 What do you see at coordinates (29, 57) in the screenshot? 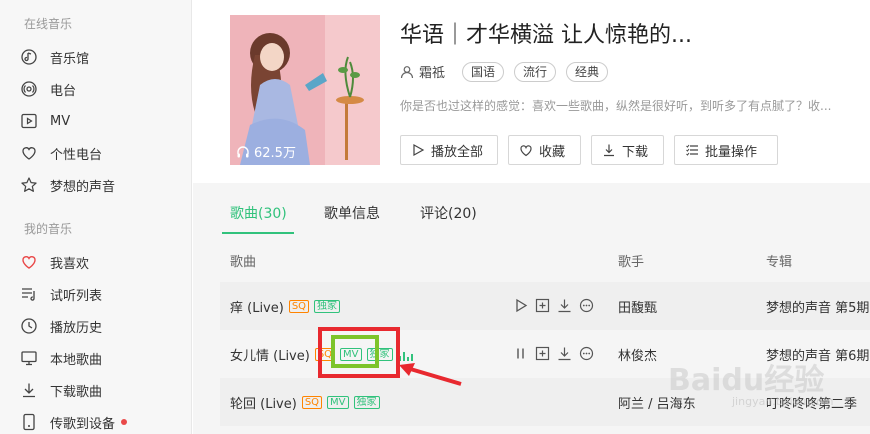
I see `music-hall-icon` at bounding box center [29, 57].